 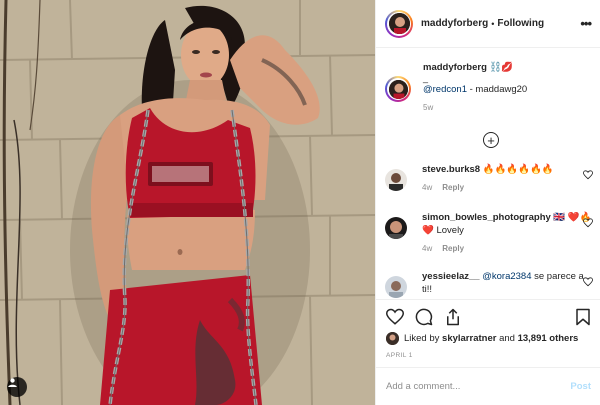 What do you see at coordinates (395, 317) in the screenshot?
I see `like-heart-icon` at bounding box center [395, 317].